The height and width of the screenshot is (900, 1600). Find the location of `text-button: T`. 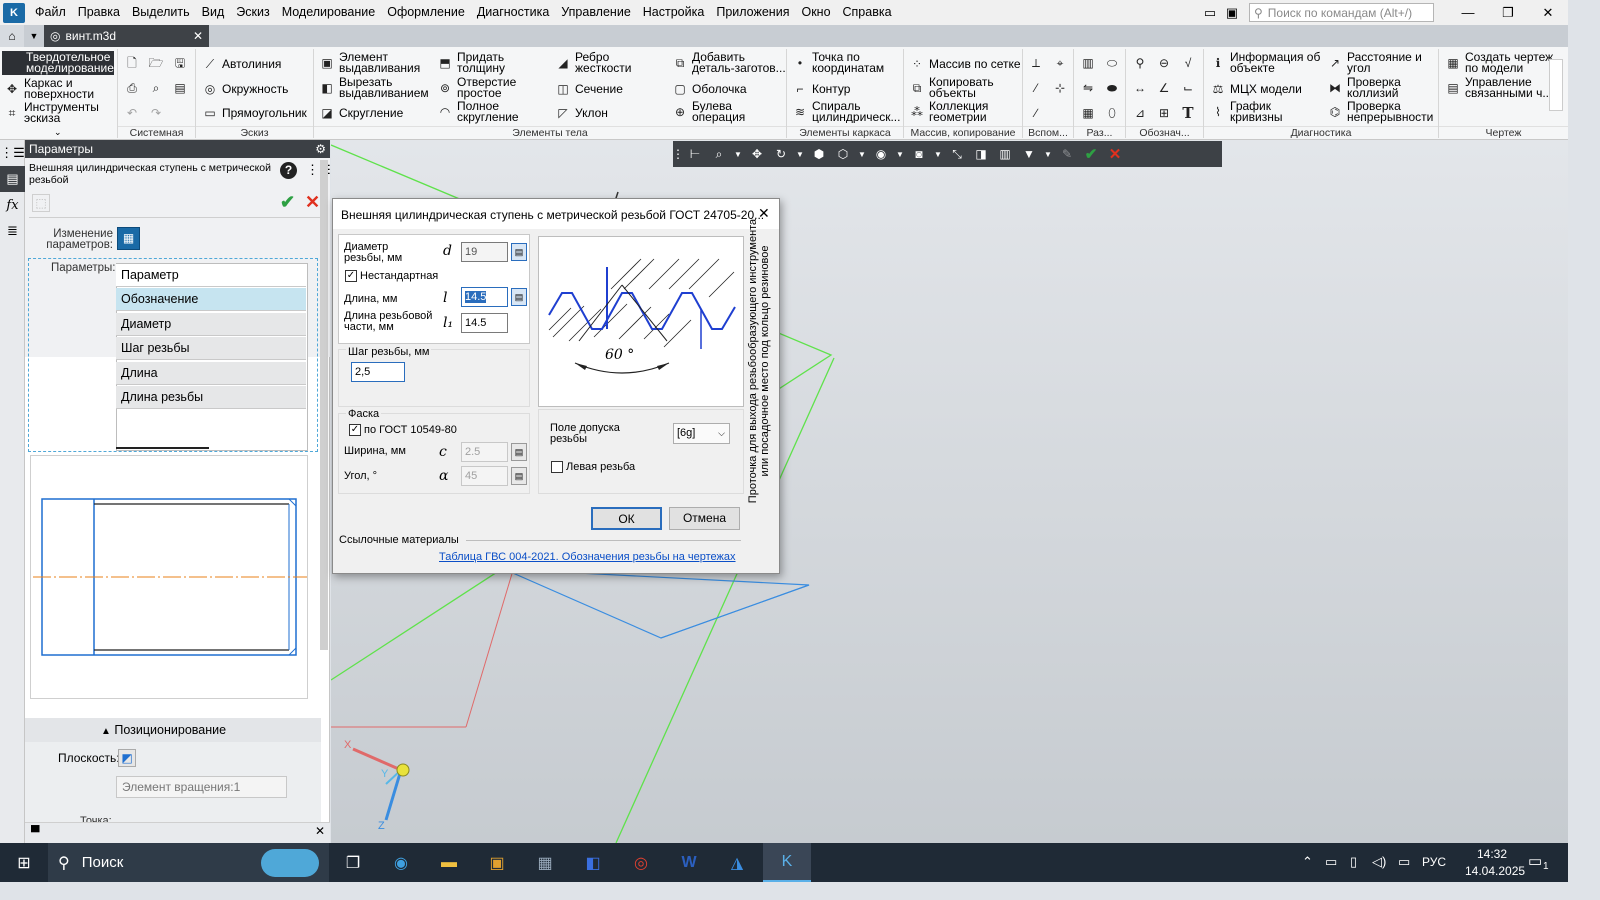

text-button: T is located at coordinates (1190, 113).